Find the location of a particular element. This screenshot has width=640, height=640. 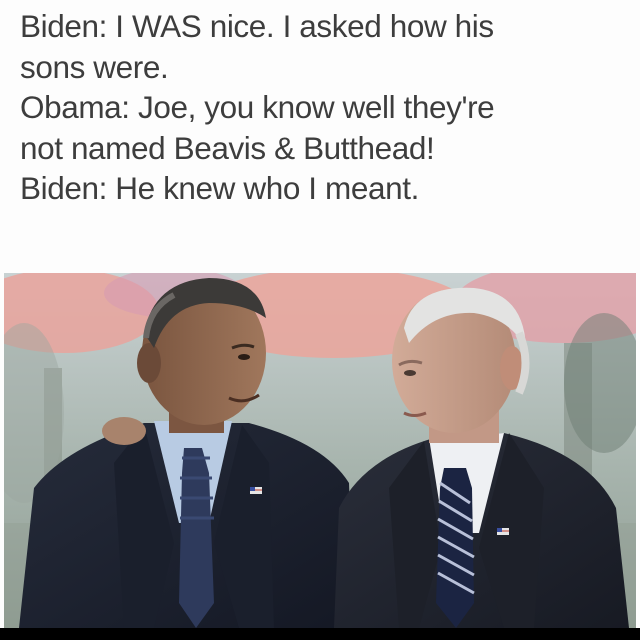

caption-line-4: not named Beavis & Butthead! is located at coordinates (227, 147).